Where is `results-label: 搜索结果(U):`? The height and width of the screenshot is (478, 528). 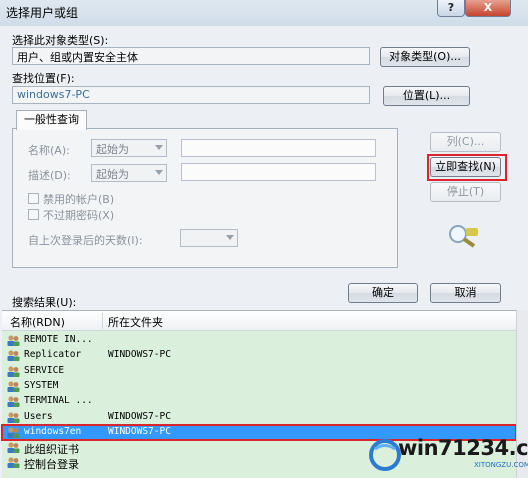
results-label: 搜索结果(U): is located at coordinates (44, 302).